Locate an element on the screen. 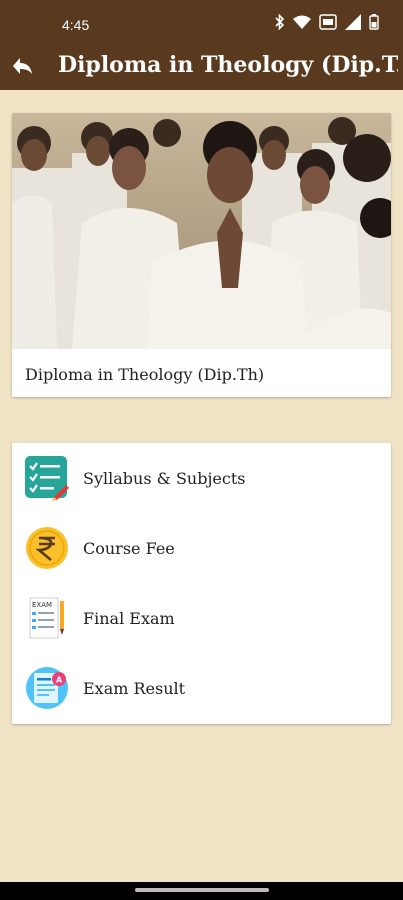 This screenshot has width=403, height=900. menu-item-label: Syllabus & Subjects is located at coordinates (164, 478).